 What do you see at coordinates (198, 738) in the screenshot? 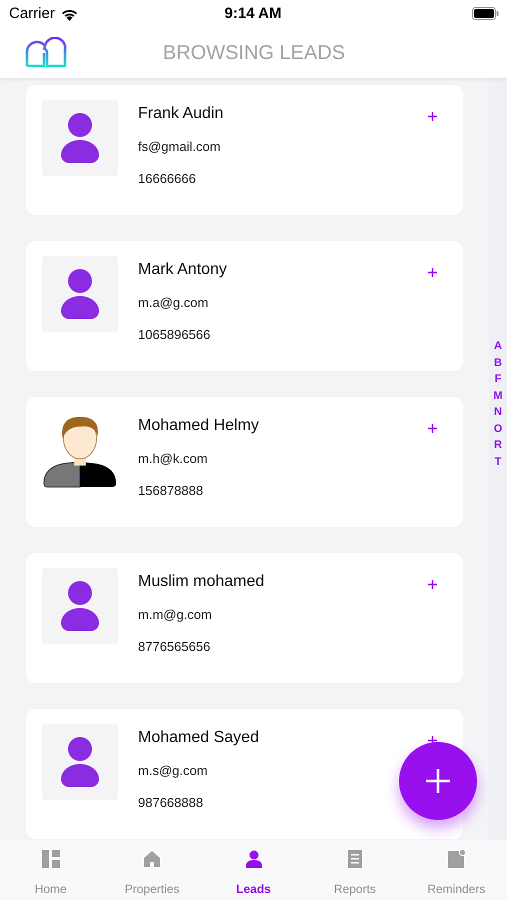
I see `lead-name: Mohamed Sayed` at bounding box center [198, 738].